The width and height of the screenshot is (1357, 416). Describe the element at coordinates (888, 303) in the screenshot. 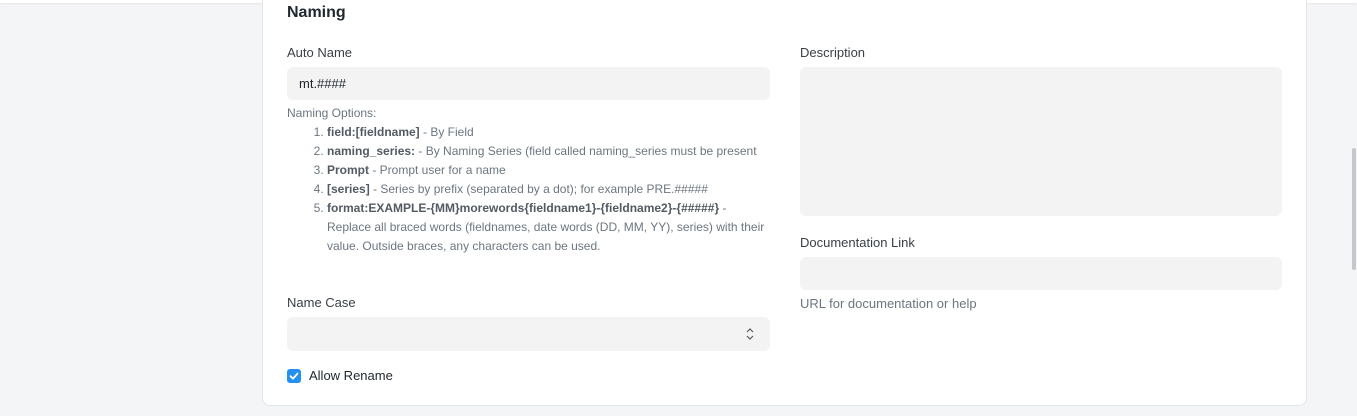

I see `documentation-link-help: URL for documentation or help` at that location.